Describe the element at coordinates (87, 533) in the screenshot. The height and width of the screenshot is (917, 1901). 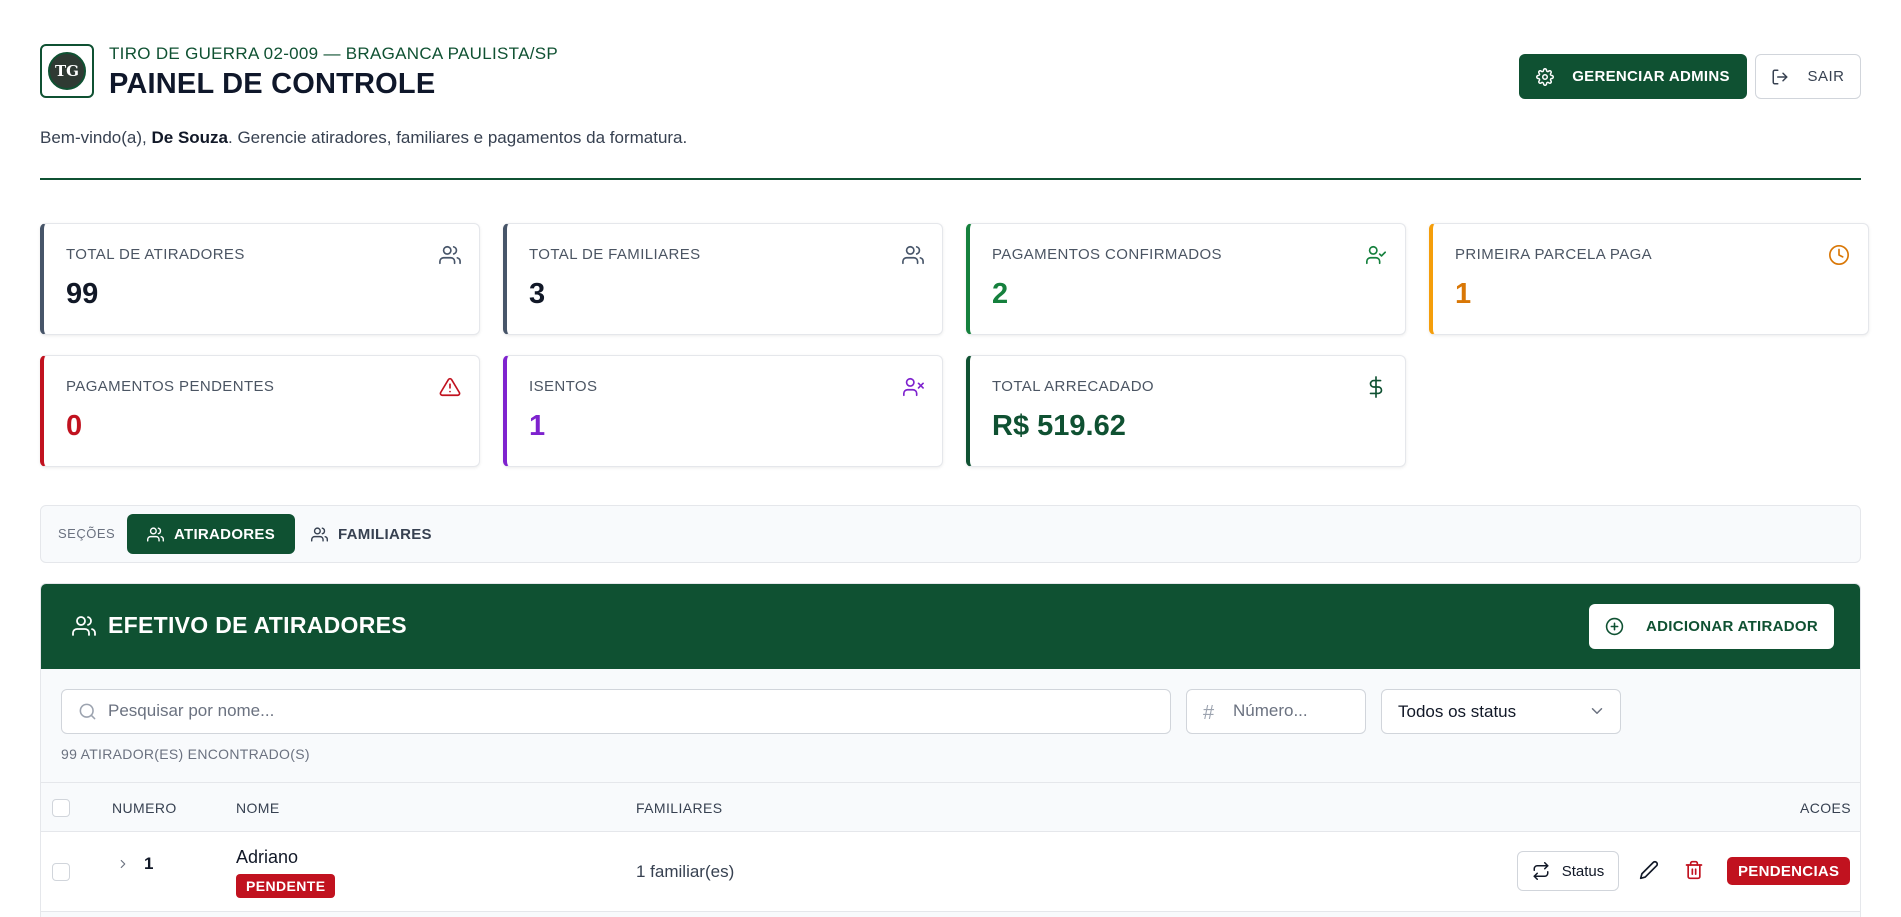
I see `sections-label: SEÇÕES` at that location.